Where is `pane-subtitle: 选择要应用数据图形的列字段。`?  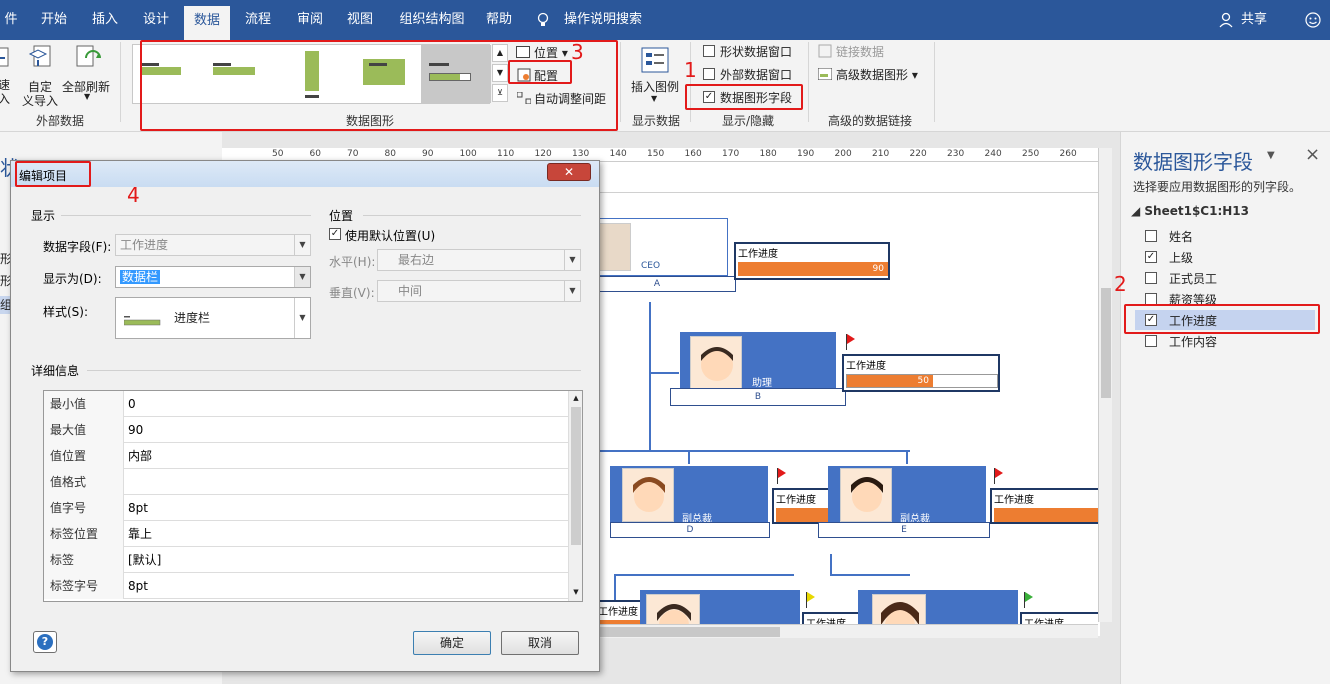 pane-subtitle: 选择要应用数据图形的列字段。 is located at coordinates (1217, 187).